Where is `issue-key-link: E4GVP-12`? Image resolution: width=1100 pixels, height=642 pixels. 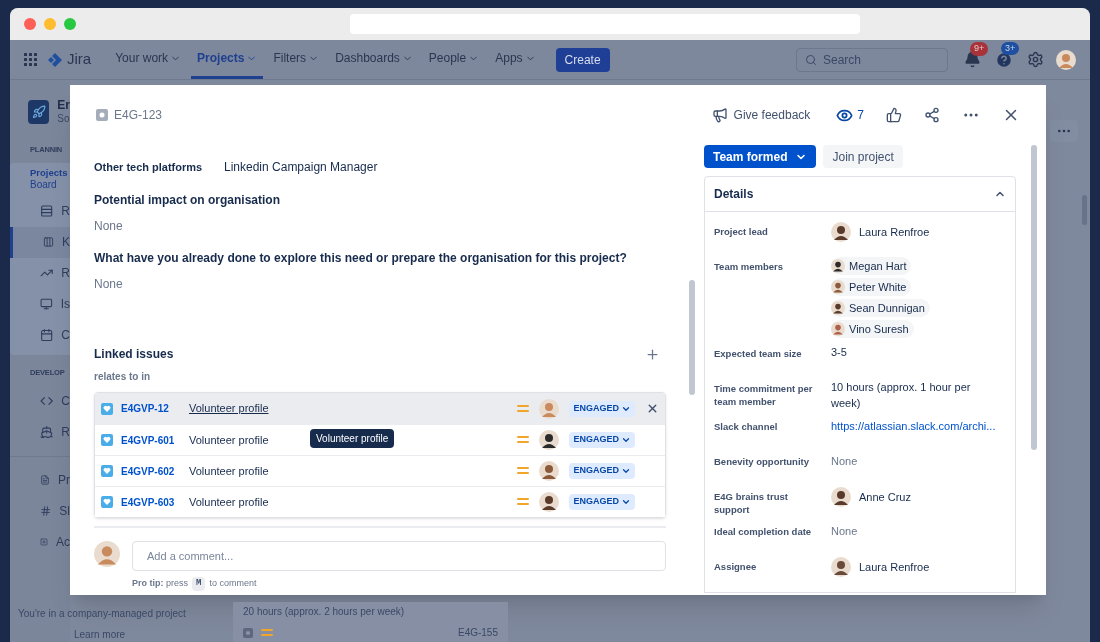 issue-key-link: E4GVP-12 is located at coordinates (151, 408).